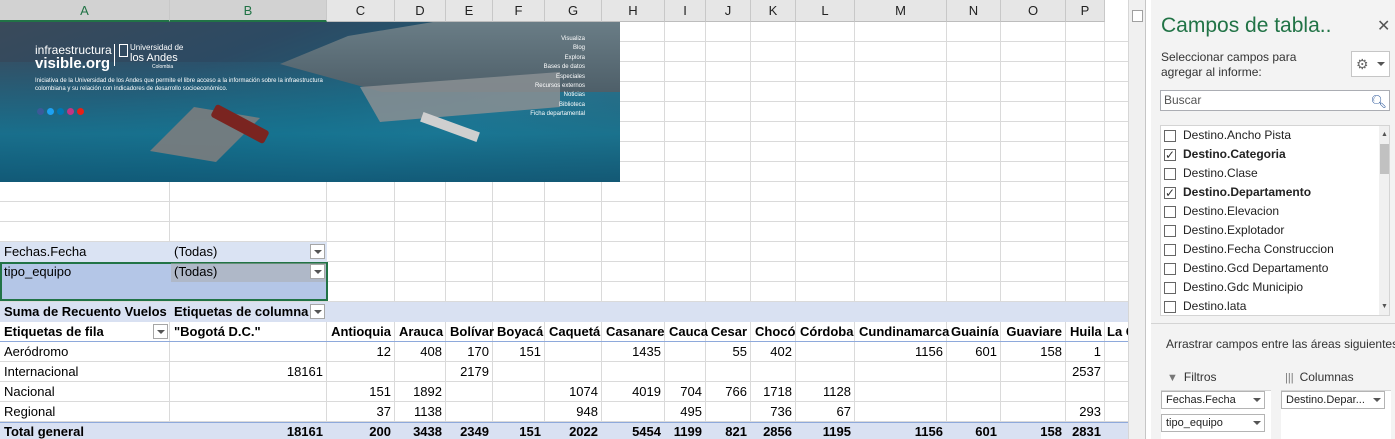 The image size is (1395, 439). What do you see at coordinates (728, 332) in the screenshot?
I see `pivot-column-header: Cesar` at bounding box center [728, 332].